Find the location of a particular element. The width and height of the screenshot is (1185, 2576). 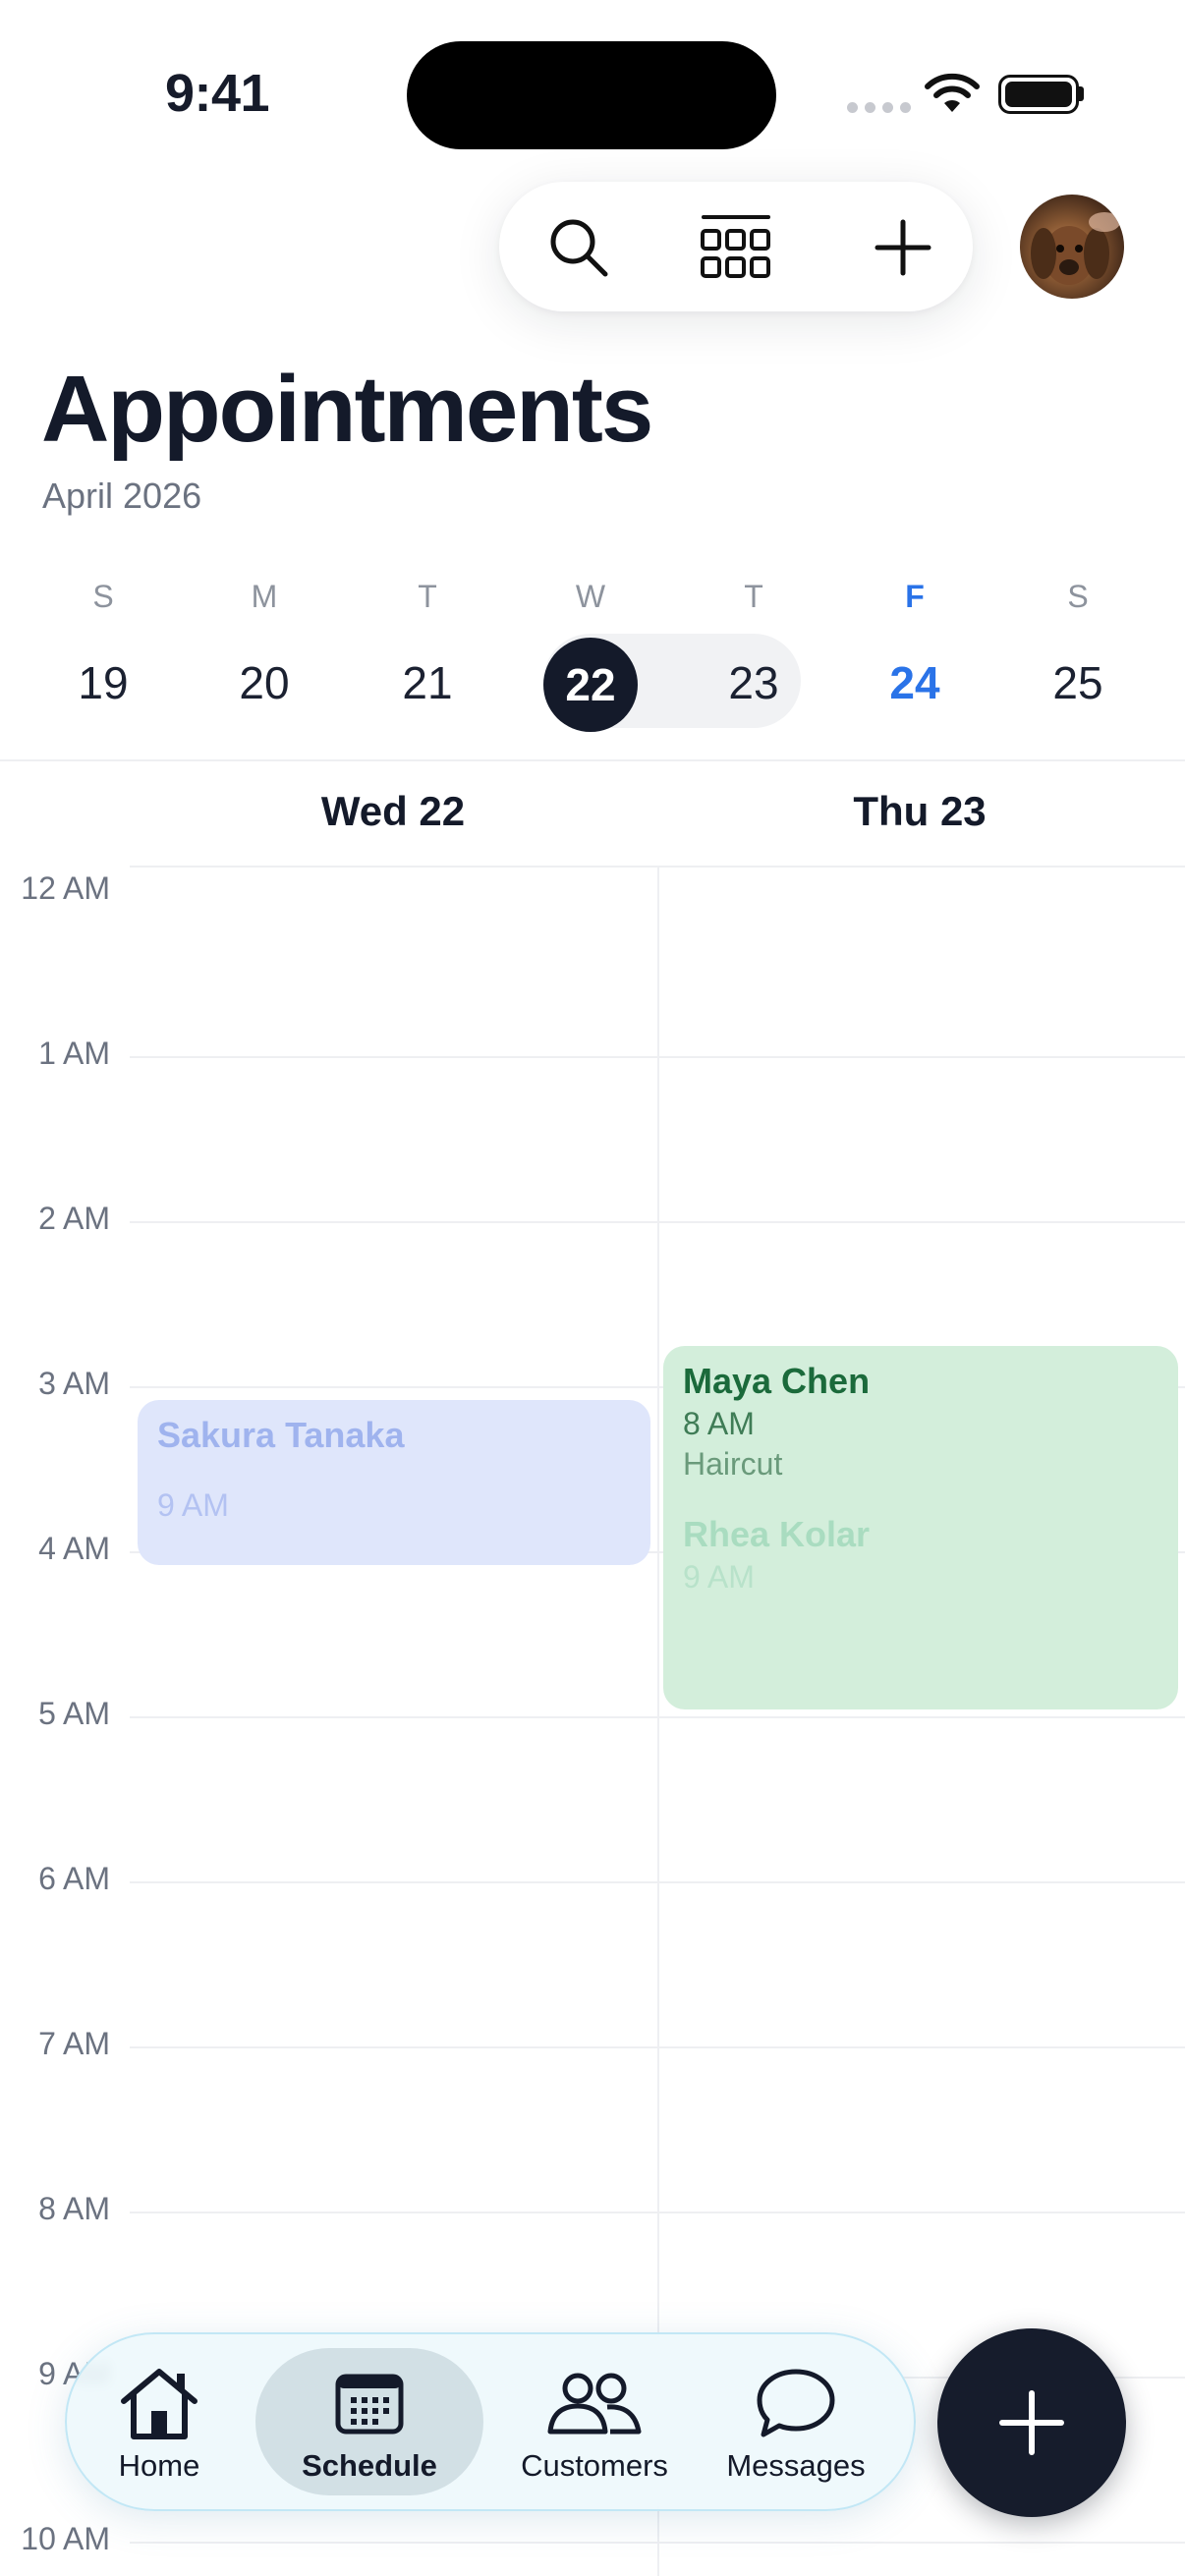

day-25: S 25 is located at coordinates (1078, 651).